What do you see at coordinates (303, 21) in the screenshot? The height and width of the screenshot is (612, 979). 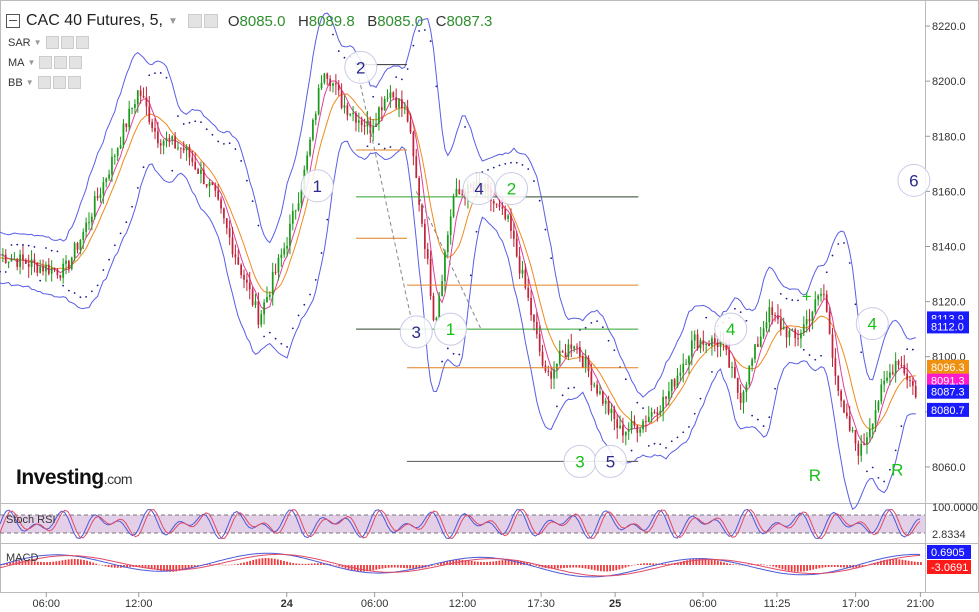 I see `ohlc-high-key: H` at bounding box center [303, 21].